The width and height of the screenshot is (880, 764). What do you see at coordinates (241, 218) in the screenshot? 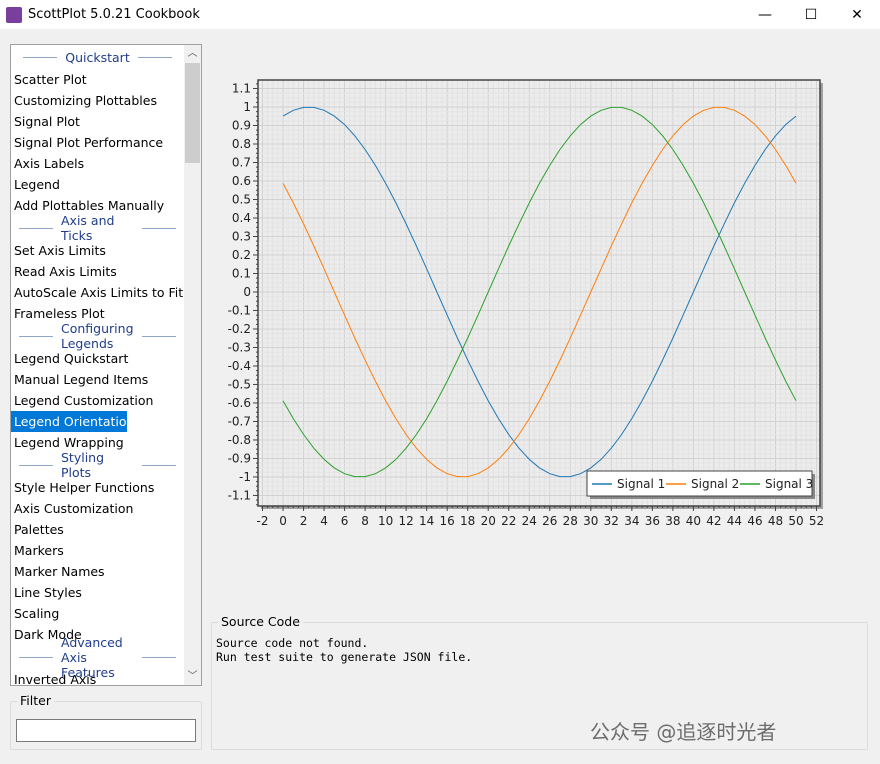
I see `y-tick-label: 0.4` at bounding box center [241, 218].